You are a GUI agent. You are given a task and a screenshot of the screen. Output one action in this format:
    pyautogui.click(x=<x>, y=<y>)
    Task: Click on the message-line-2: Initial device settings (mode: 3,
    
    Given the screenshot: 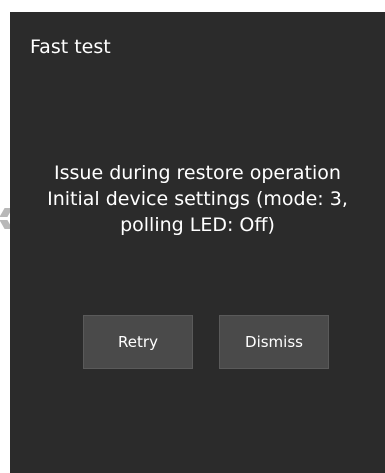 What is the action you would take?
    pyautogui.click(x=197, y=199)
    